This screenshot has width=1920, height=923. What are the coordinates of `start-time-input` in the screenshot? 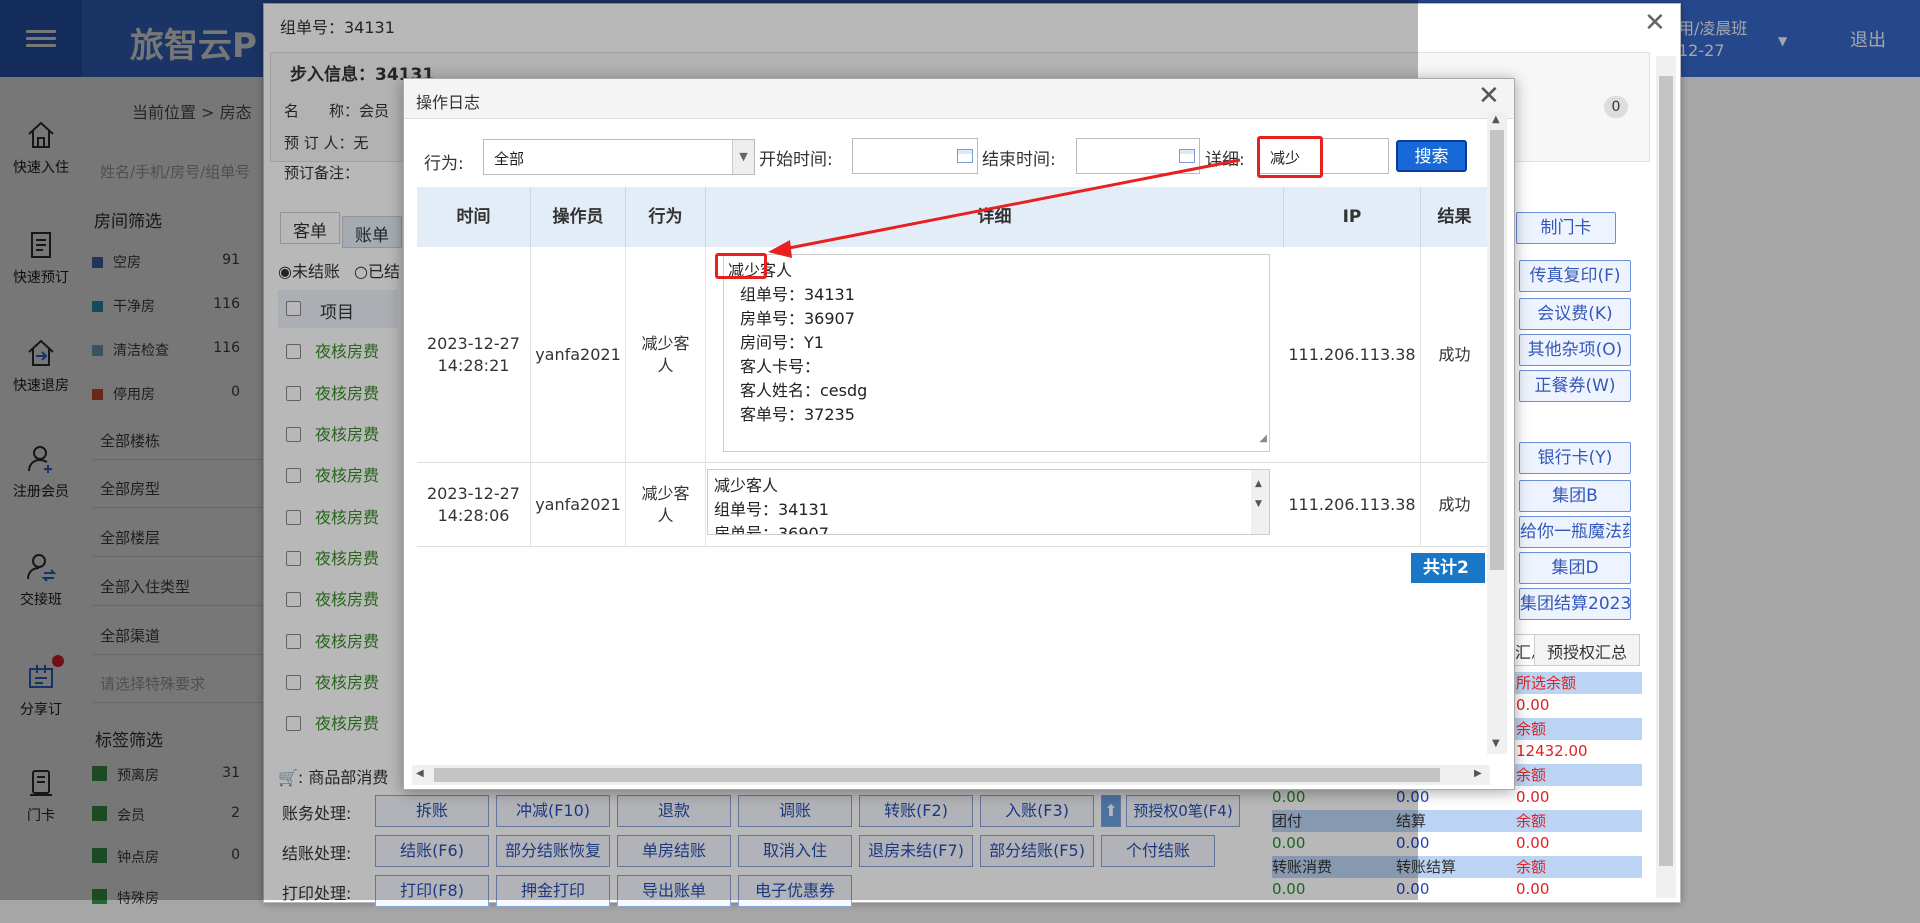 It's located at (915, 156).